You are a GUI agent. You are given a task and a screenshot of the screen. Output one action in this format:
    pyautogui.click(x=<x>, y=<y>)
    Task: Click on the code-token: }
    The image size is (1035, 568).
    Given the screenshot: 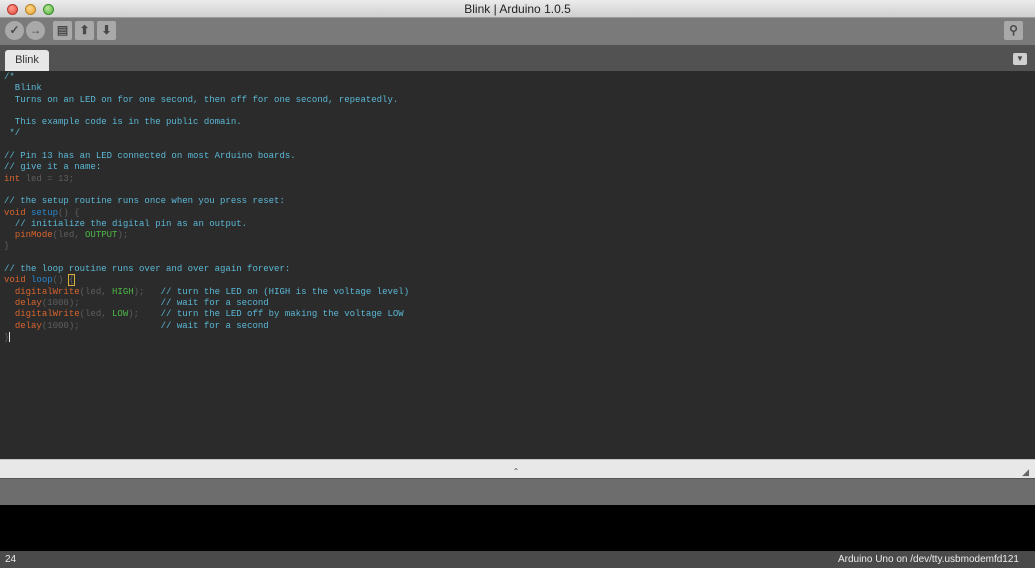 What is the action you would take?
    pyautogui.click(x=7, y=246)
    